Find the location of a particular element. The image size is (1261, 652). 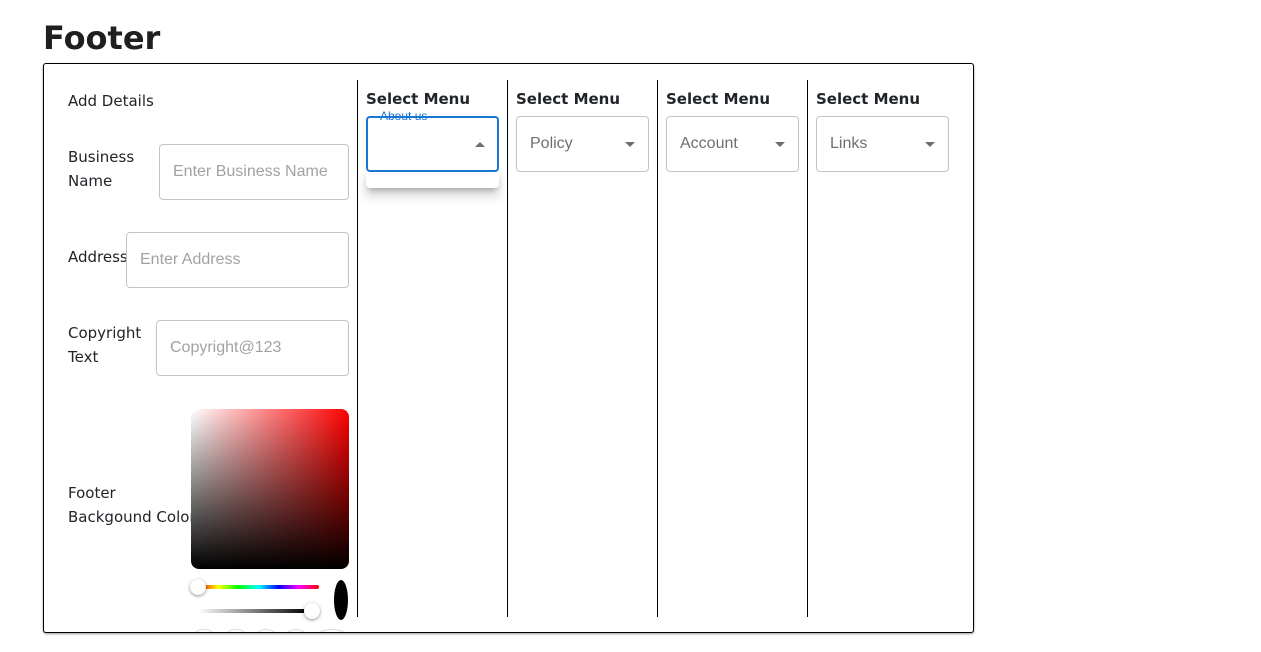

selected-color-preview is located at coordinates (341, 600).